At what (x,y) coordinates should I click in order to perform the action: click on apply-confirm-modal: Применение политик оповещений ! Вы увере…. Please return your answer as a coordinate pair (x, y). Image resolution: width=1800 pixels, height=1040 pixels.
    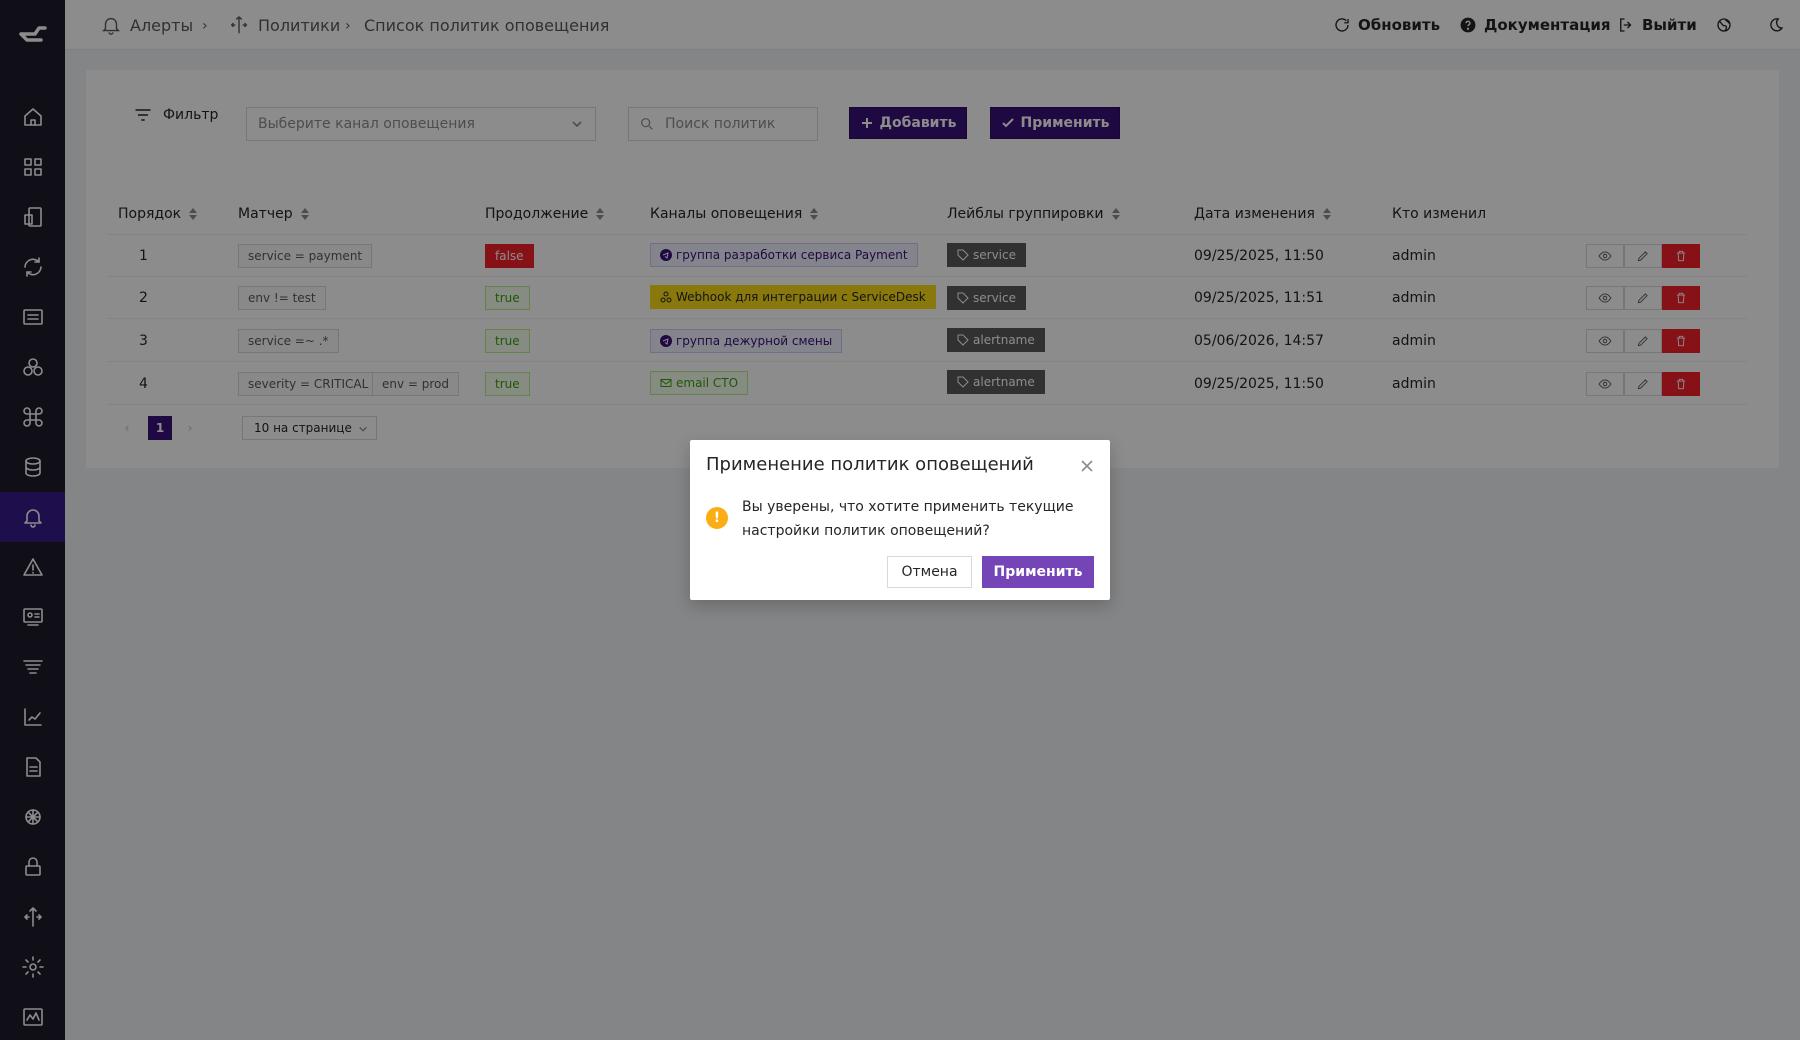
    Looking at the image, I should click on (900, 520).